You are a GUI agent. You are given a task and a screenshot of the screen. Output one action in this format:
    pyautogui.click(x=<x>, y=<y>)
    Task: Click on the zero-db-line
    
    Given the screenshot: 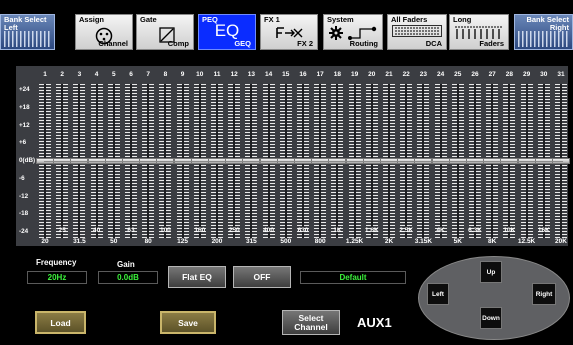 What is the action you would take?
    pyautogui.click(x=303, y=161)
    